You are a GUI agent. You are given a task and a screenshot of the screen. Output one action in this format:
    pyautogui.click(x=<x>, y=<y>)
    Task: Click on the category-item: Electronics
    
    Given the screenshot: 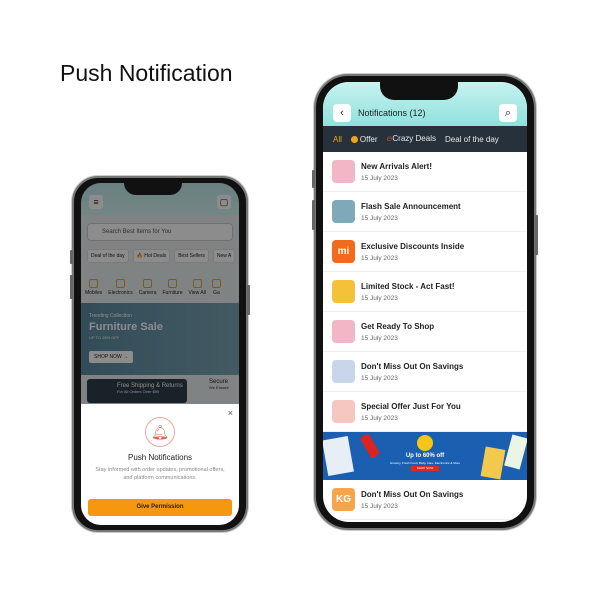 What is the action you would take?
    pyautogui.click(x=120, y=287)
    